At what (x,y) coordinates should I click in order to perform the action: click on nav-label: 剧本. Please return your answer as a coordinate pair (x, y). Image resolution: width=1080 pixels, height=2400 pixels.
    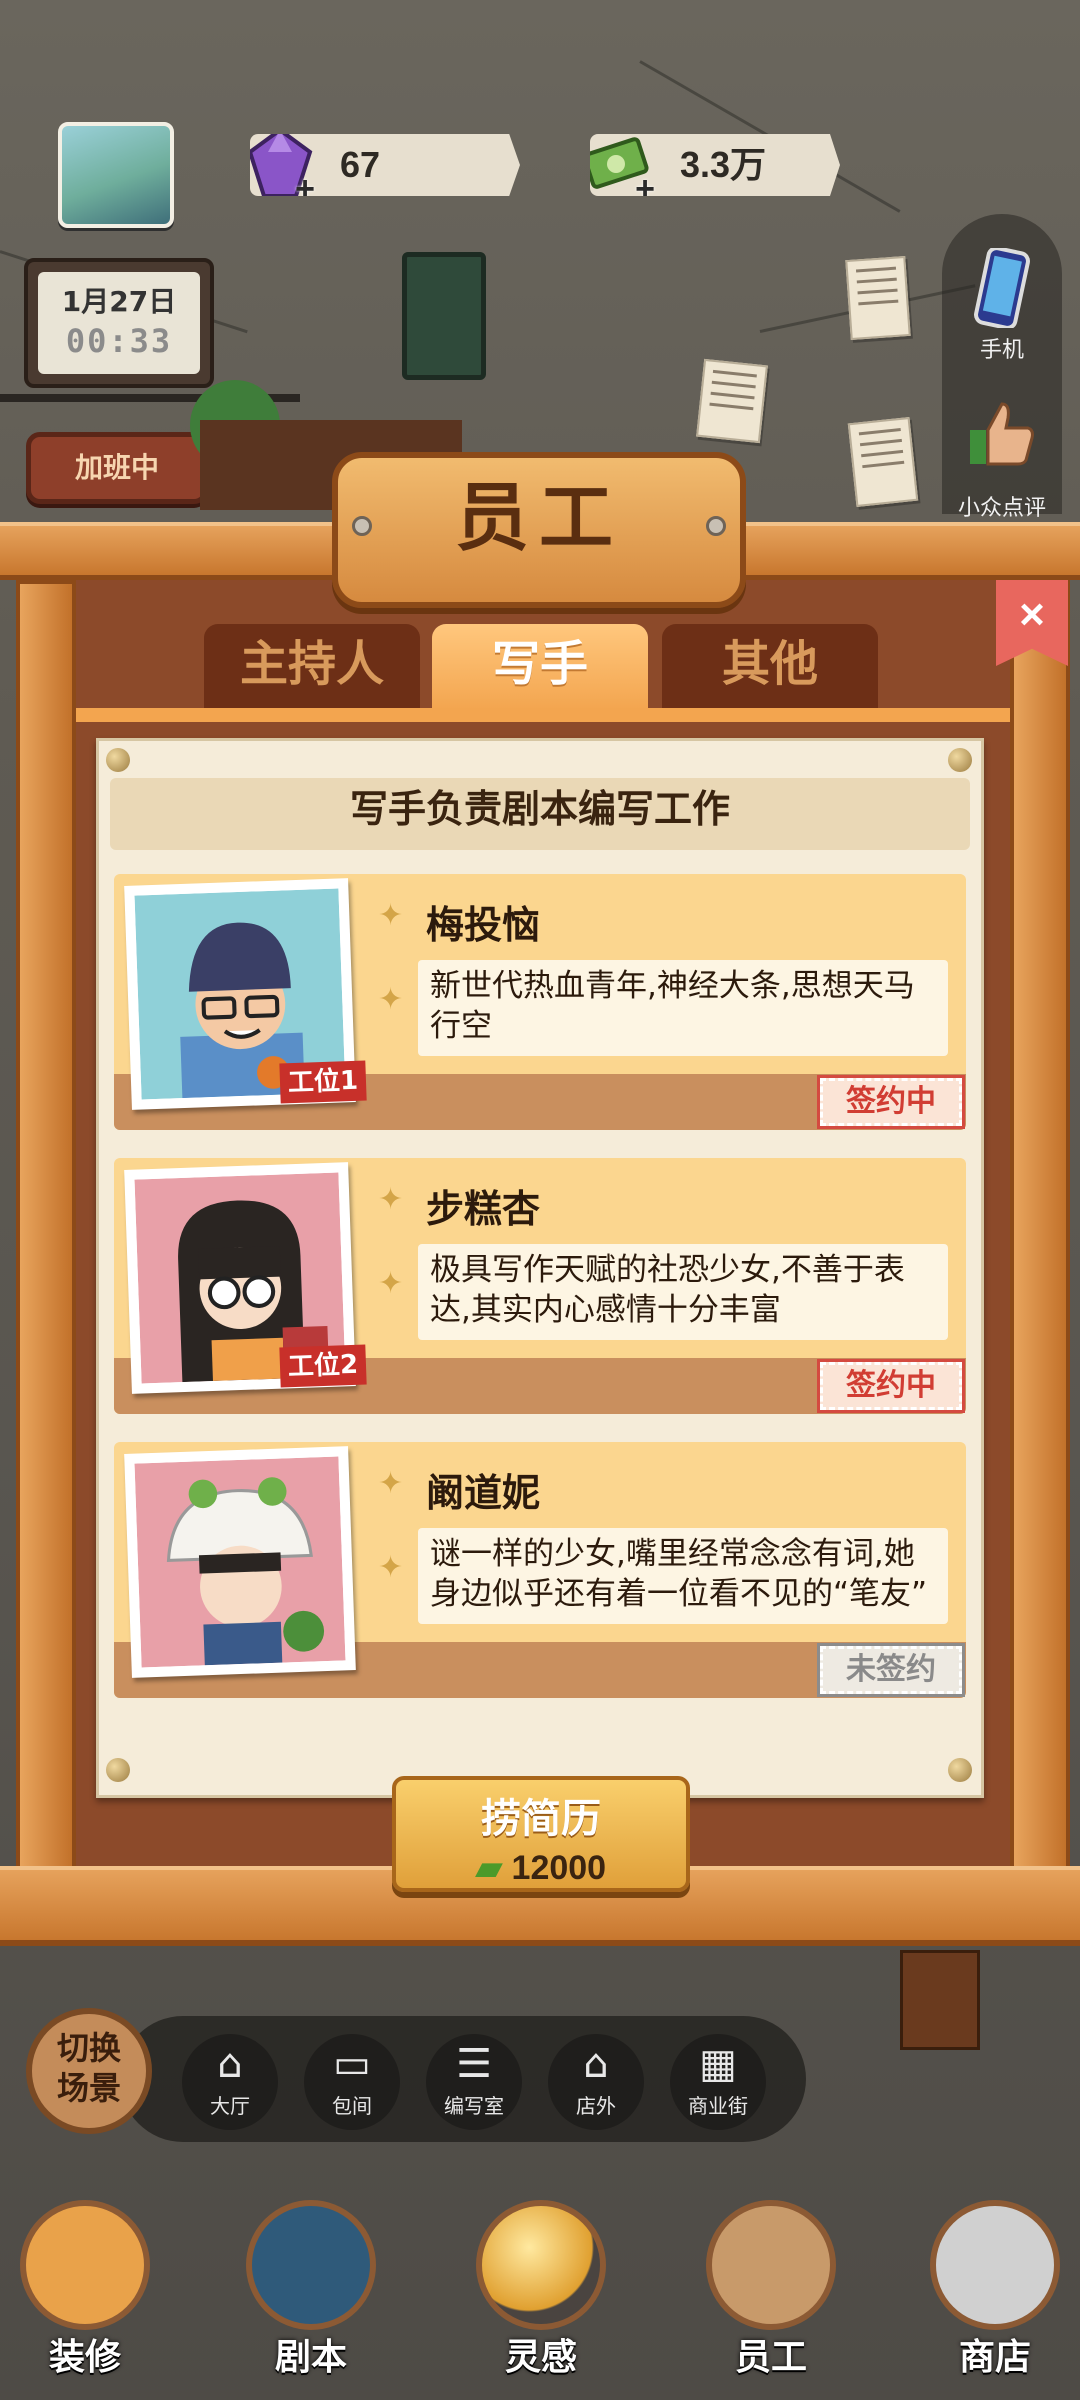
    Looking at the image, I should click on (310, 2357).